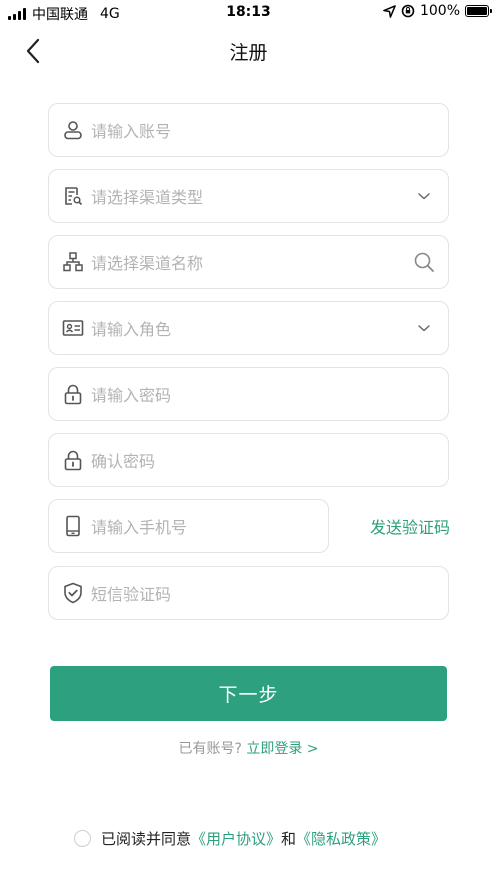 This screenshot has width=497, height=883. Describe the element at coordinates (248, 262) in the screenshot. I see `channel-name-select: 请选择渠道名称` at that location.